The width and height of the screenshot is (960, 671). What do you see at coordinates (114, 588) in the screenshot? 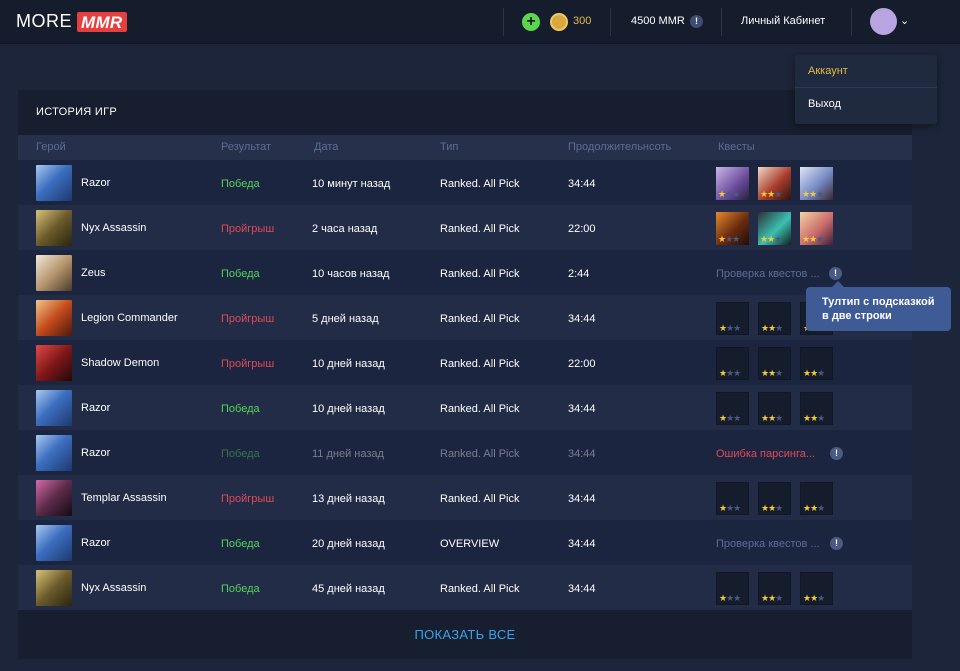
I see `hero-name: Nyx Assassin` at bounding box center [114, 588].